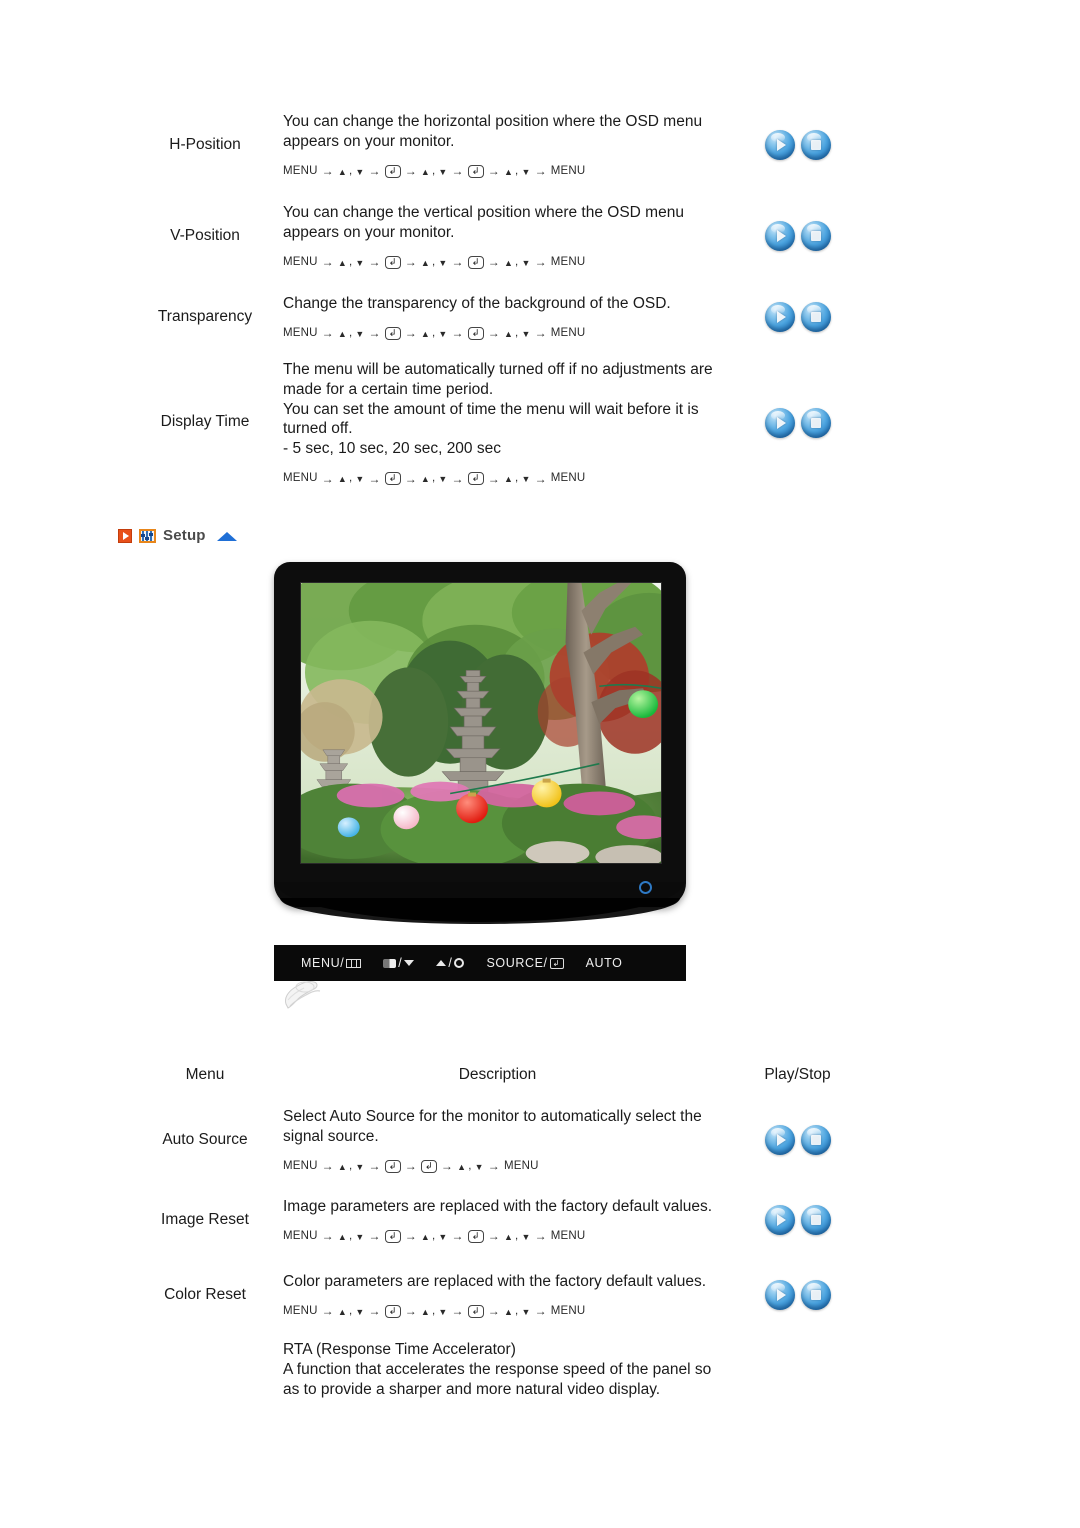 This screenshot has width=1080, height=1528. Describe the element at coordinates (450, 963) in the screenshot. I see `control-brightness-up-button: /` at that location.